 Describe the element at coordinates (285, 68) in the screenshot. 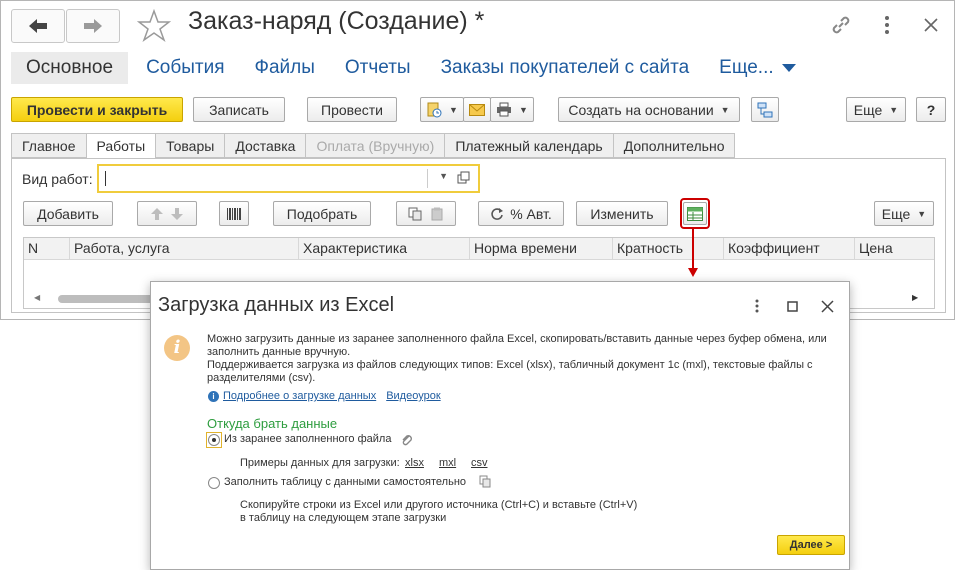

I see `nav-tab-files: Файлы` at that location.